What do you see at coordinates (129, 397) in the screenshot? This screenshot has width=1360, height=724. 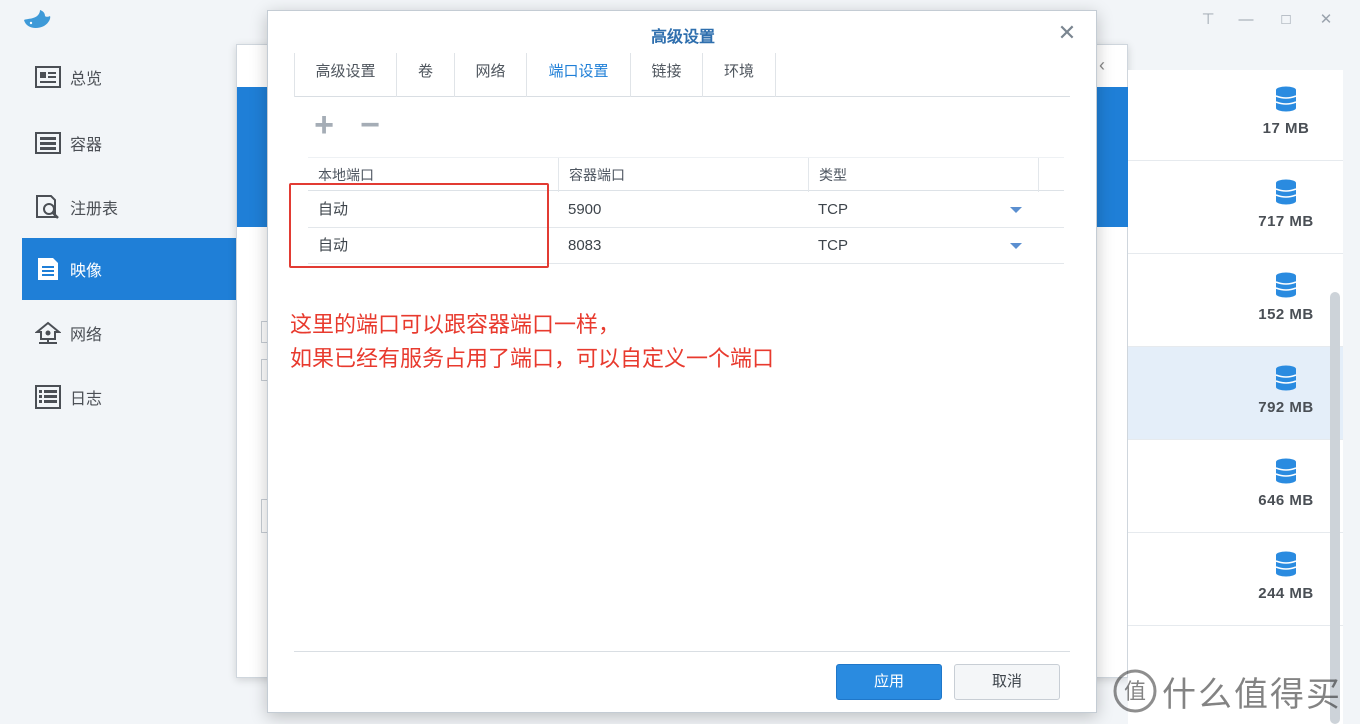 I see `sidebar-item-log: 日志` at bounding box center [129, 397].